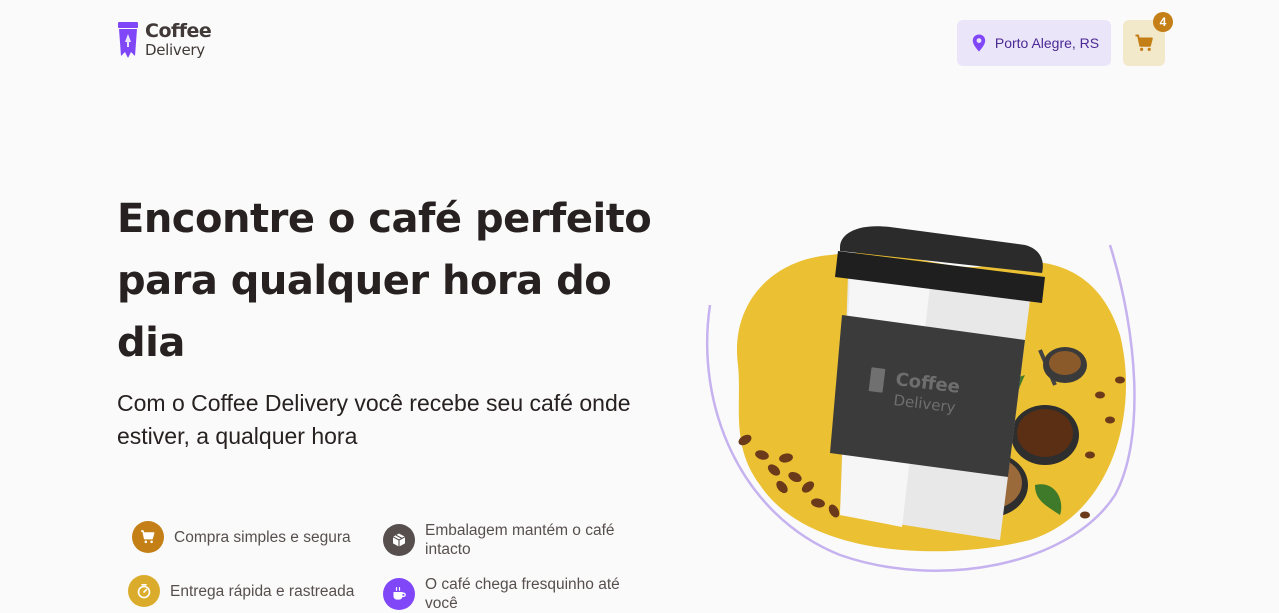 Image resolution: width=1279 pixels, height=613 pixels. What do you see at coordinates (1163, 22) in the screenshot?
I see `cart-count-badge: 4` at bounding box center [1163, 22].